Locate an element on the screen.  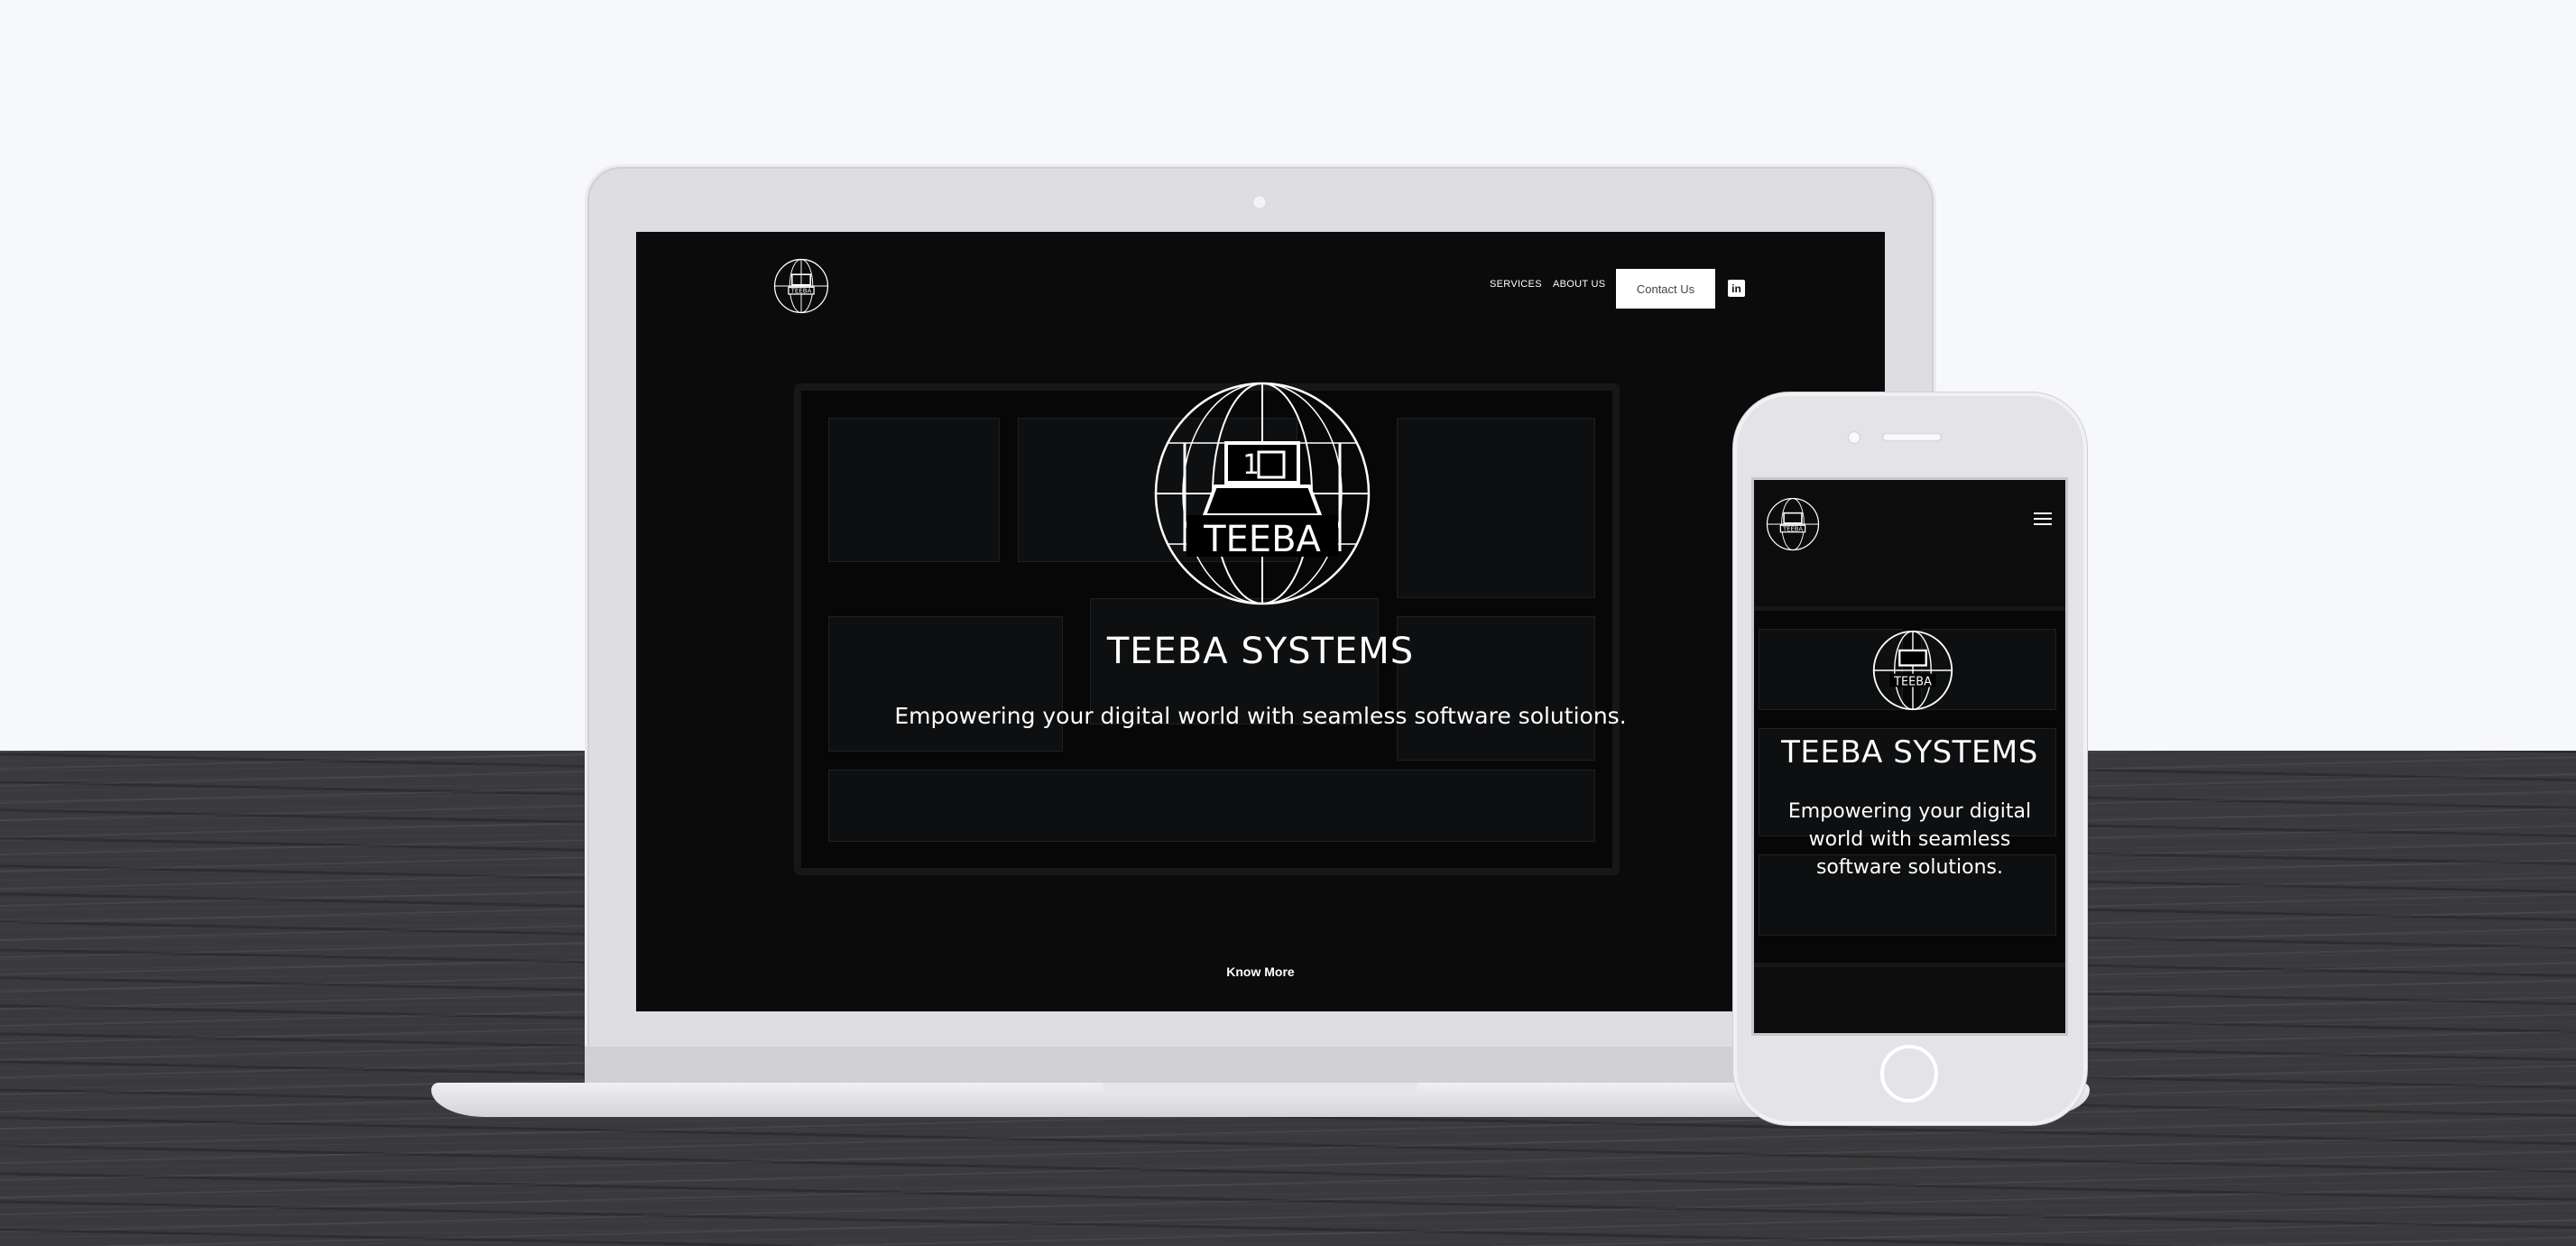
hero-globe-logo-icon: 1 TEEBA is located at coordinates (1262, 493).